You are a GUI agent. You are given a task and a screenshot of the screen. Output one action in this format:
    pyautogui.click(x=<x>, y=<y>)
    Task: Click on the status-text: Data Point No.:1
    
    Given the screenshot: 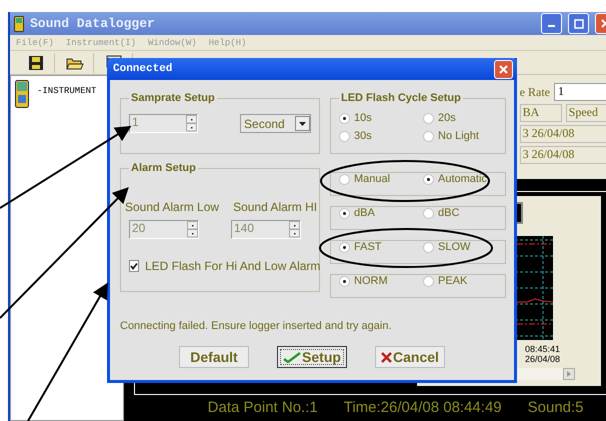 What is the action you would take?
    pyautogui.click(x=263, y=408)
    